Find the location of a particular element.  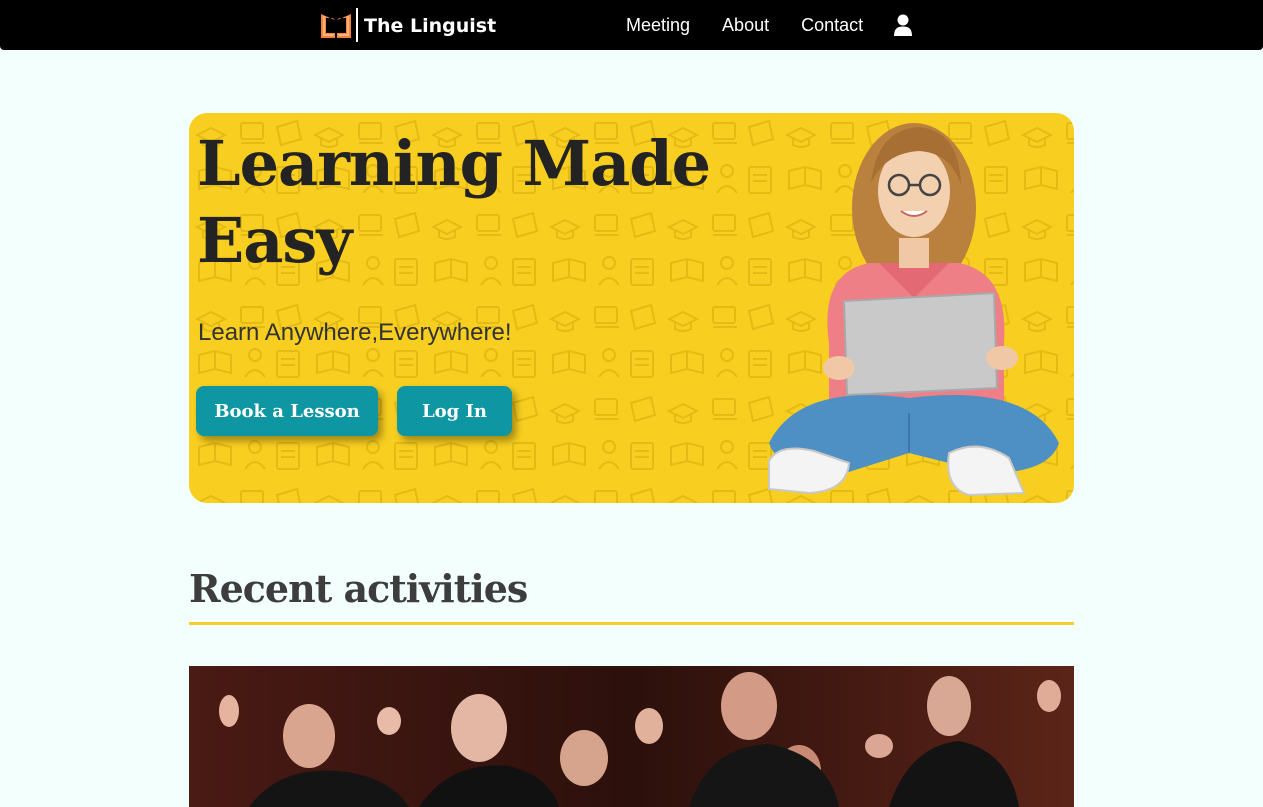

book-lesson-button: Book a Lesson is located at coordinates (287, 411).